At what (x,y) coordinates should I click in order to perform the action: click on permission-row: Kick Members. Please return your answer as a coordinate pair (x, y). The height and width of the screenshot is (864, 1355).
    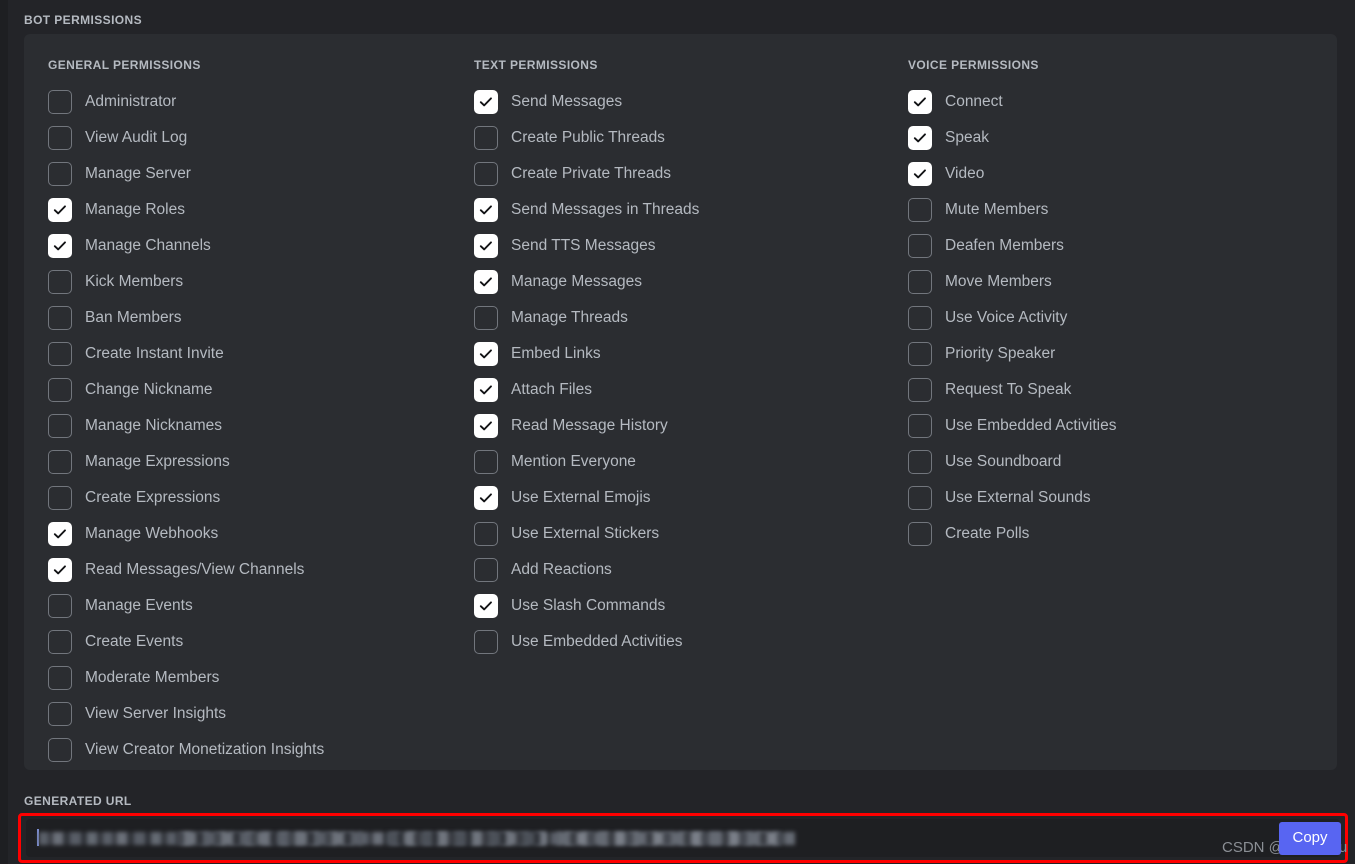
    Looking at the image, I should click on (251, 282).